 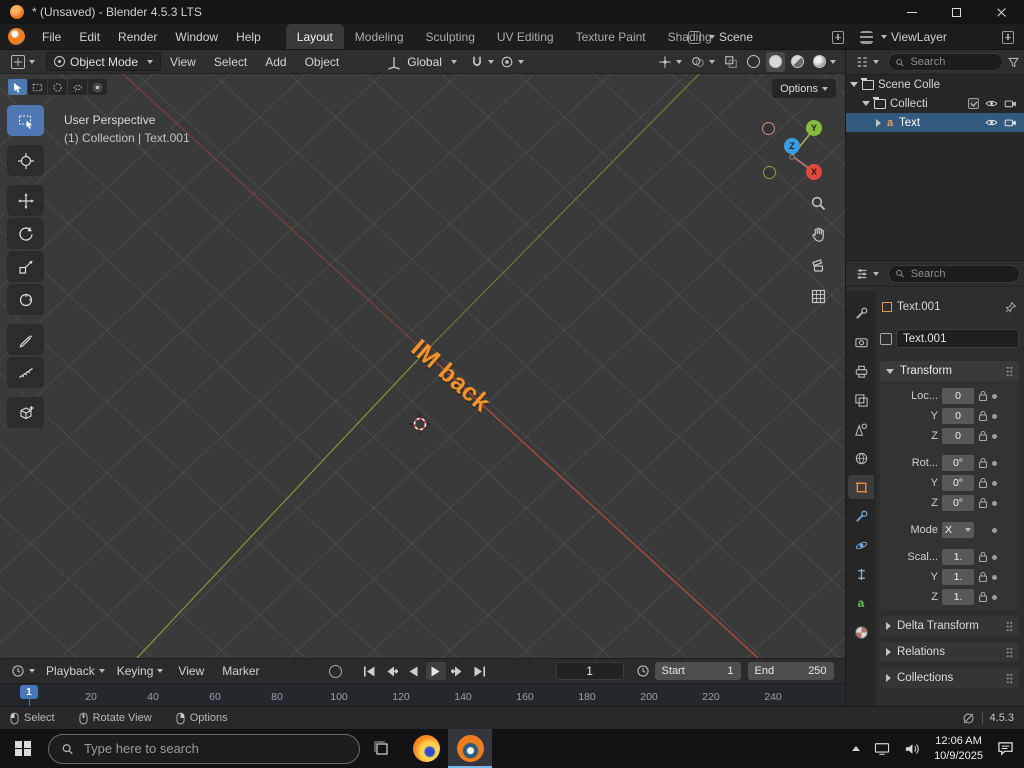 I want to click on tweak-select-button, so click(x=17, y=87).